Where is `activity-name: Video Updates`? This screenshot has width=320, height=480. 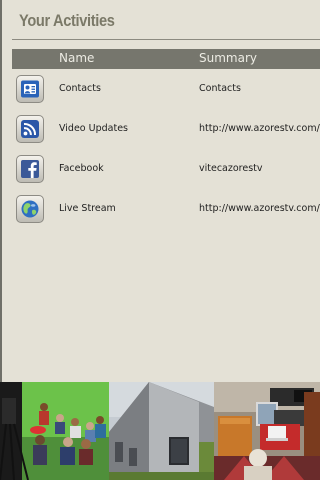
activity-name: Video Updates is located at coordinates (93, 128).